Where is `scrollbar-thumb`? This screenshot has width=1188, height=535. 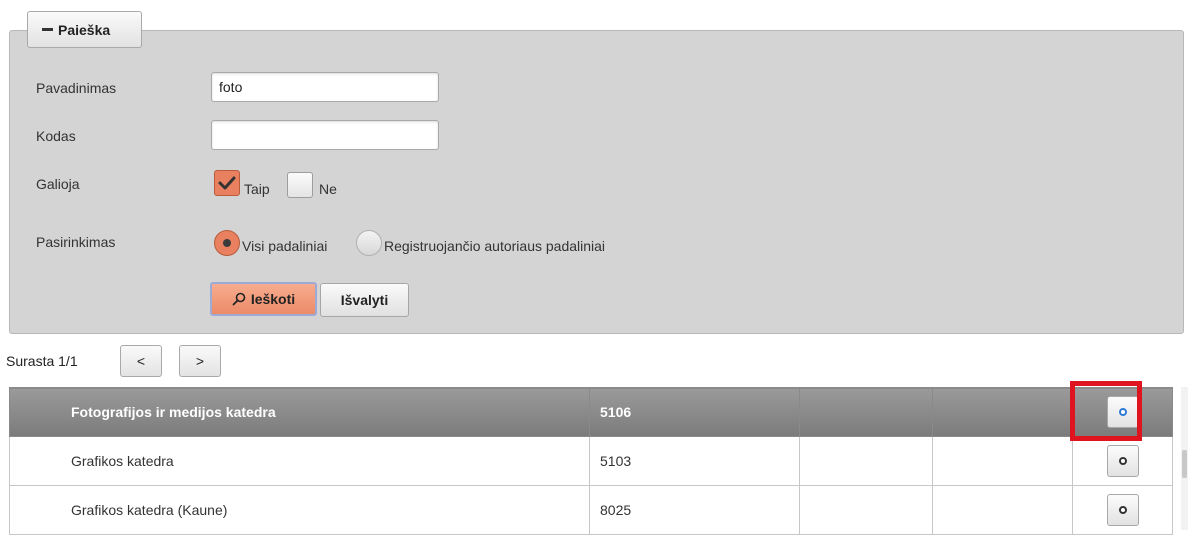
scrollbar-thumb is located at coordinates (1184, 464).